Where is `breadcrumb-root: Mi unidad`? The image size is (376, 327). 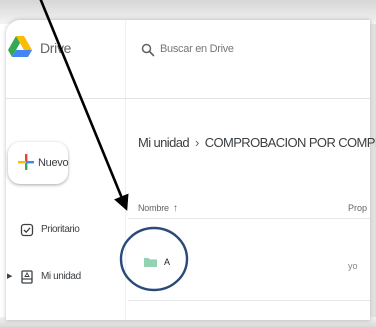
breadcrumb-root: Mi unidad is located at coordinates (164, 142).